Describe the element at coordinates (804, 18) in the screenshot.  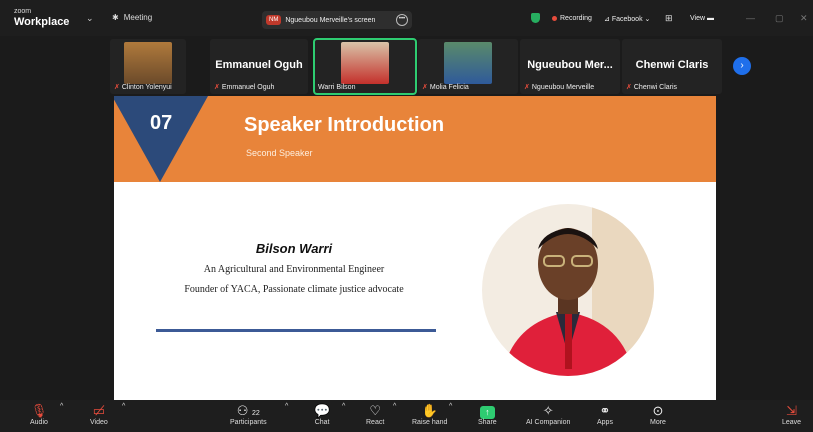
I see `close-icon: ✕` at that location.